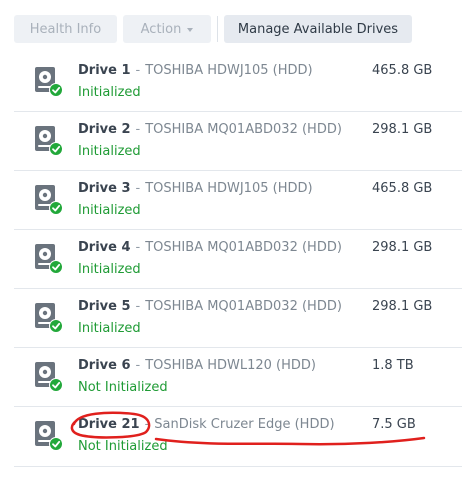  Describe the element at coordinates (104, 306) in the screenshot. I see `drive-name: Drive 5` at that location.